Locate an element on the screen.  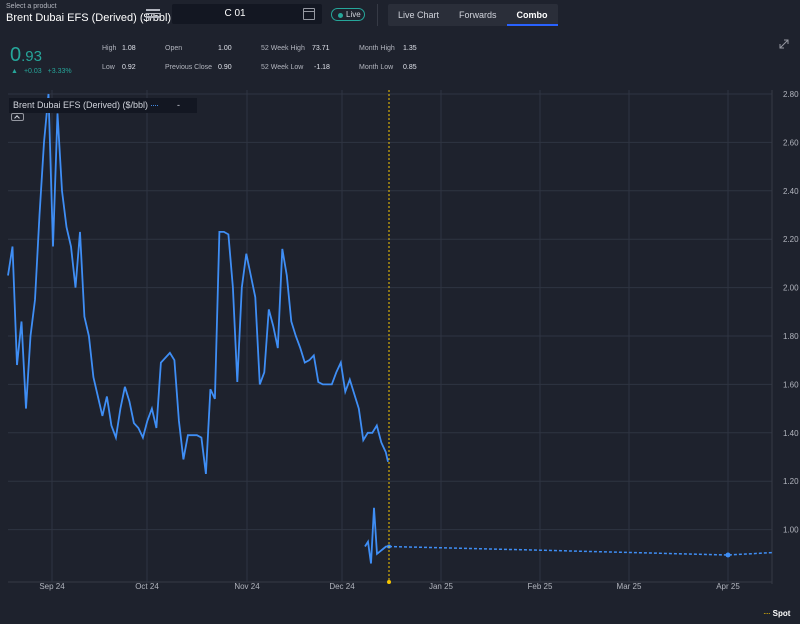
live-badge: Live is located at coordinates (348, 14).